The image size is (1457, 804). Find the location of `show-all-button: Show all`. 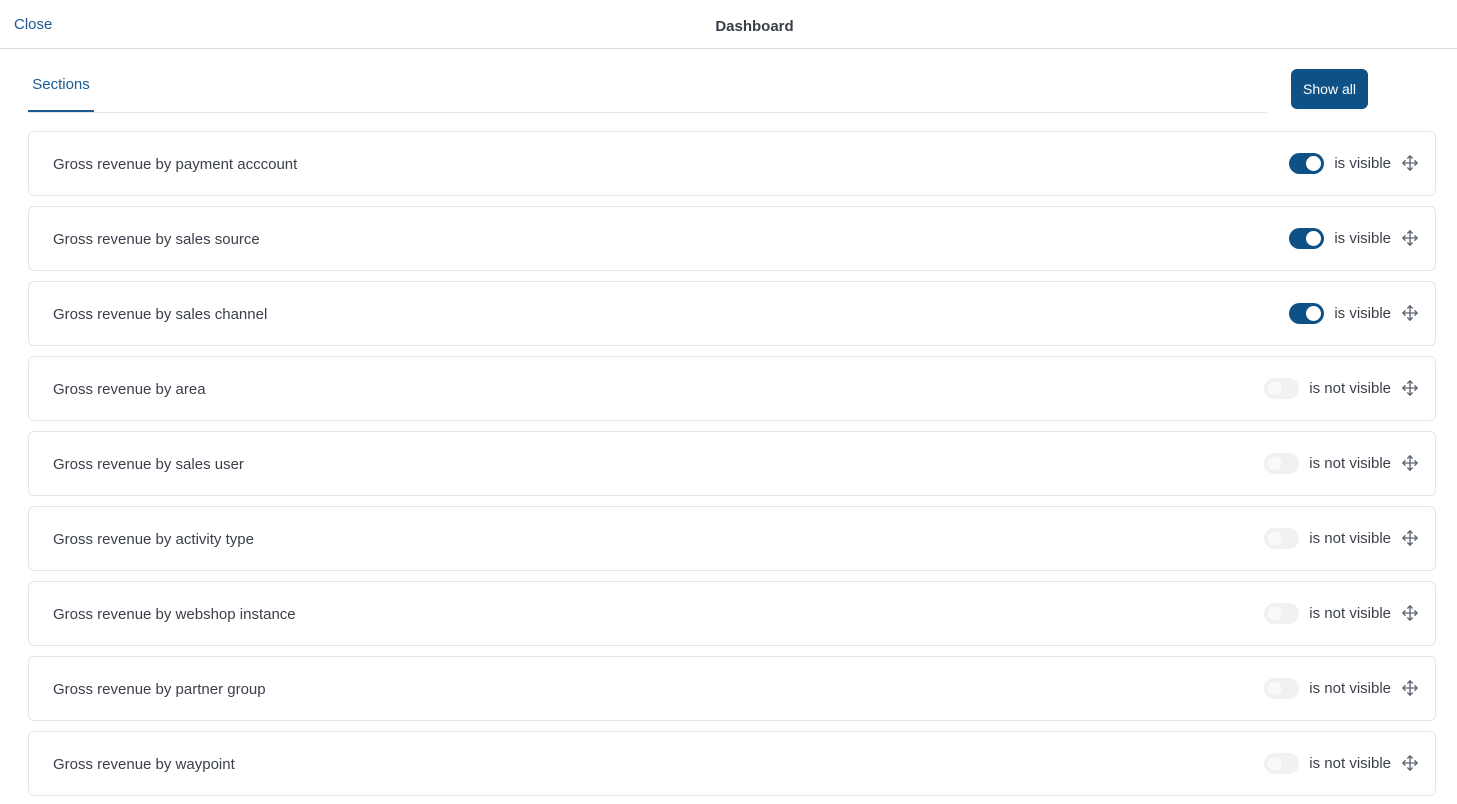

show-all-button: Show all is located at coordinates (1329, 89).